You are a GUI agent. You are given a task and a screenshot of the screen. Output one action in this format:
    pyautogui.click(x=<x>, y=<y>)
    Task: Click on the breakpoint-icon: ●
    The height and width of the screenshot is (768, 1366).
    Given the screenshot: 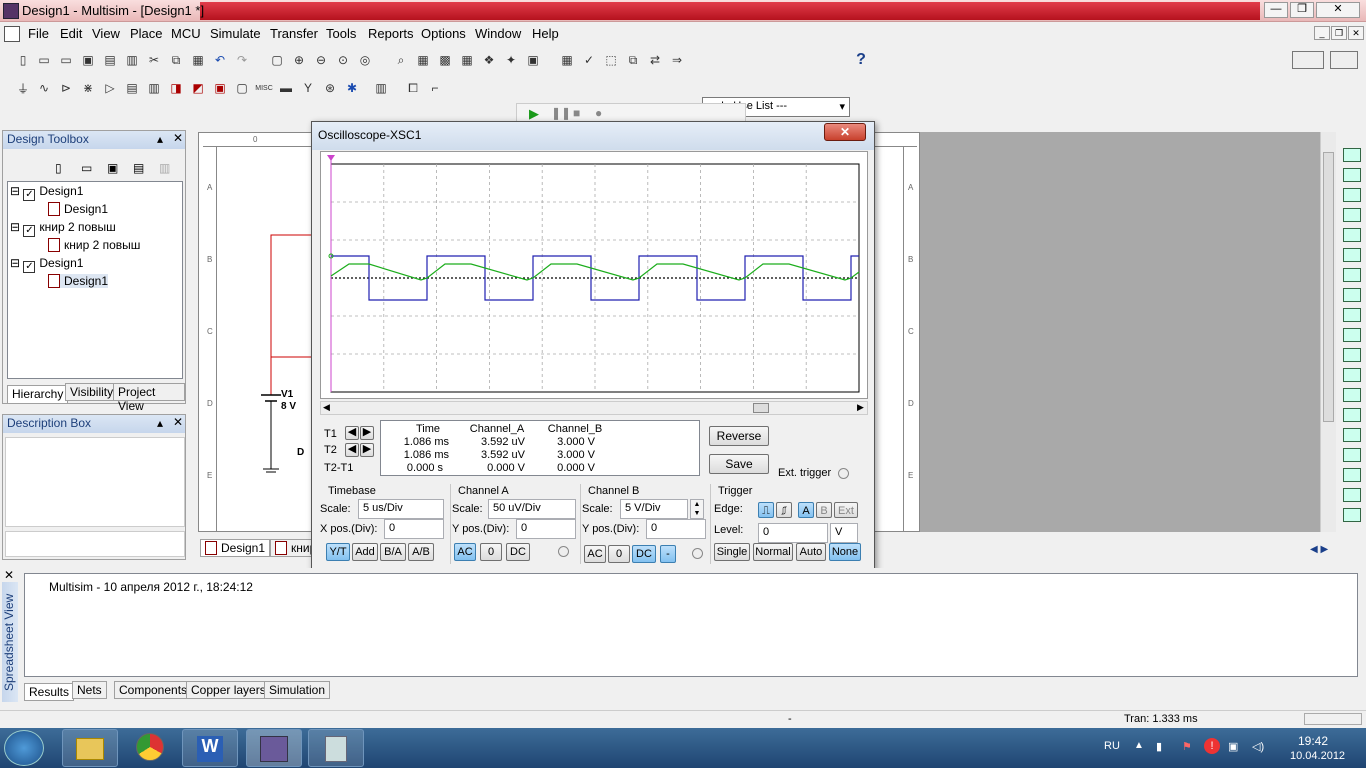 What is the action you would take?
    pyautogui.click(x=598, y=113)
    